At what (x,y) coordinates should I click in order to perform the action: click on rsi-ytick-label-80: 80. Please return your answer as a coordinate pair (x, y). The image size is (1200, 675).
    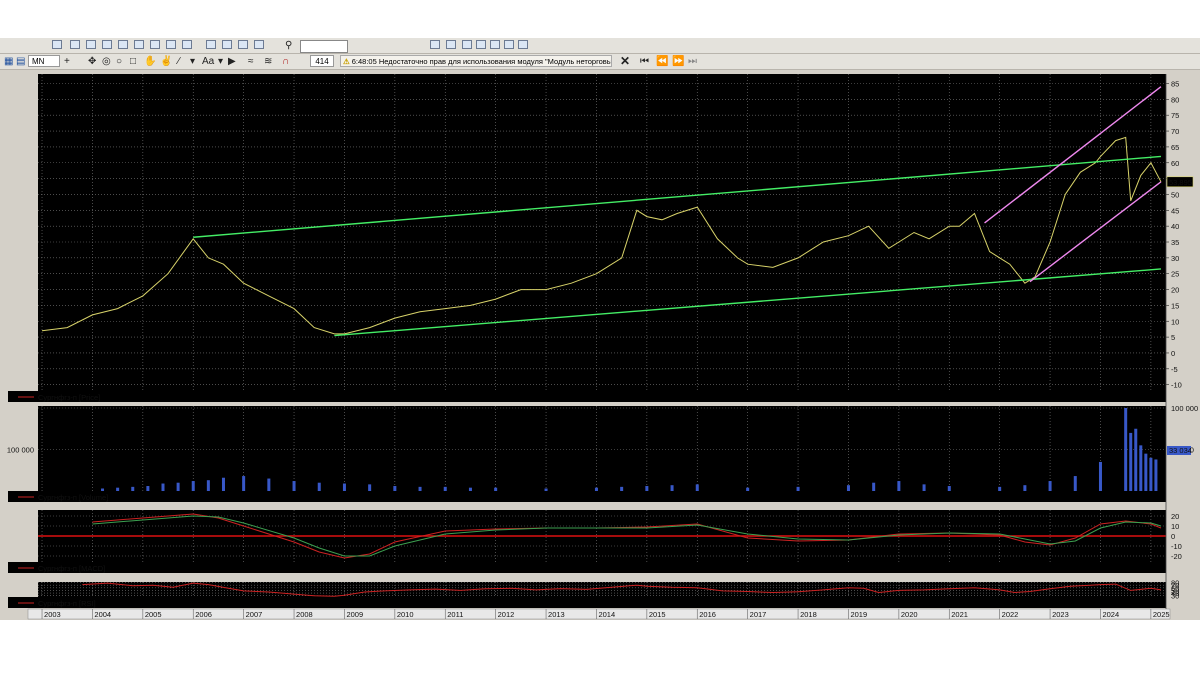
    Looking at the image, I should click on (1175, 583).